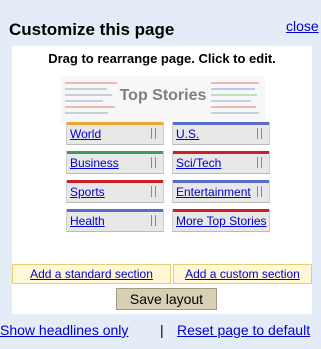 Image resolution: width=321 pixels, height=349 pixels. I want to click on top-stories-title: Top Stories, so click(163, 95).